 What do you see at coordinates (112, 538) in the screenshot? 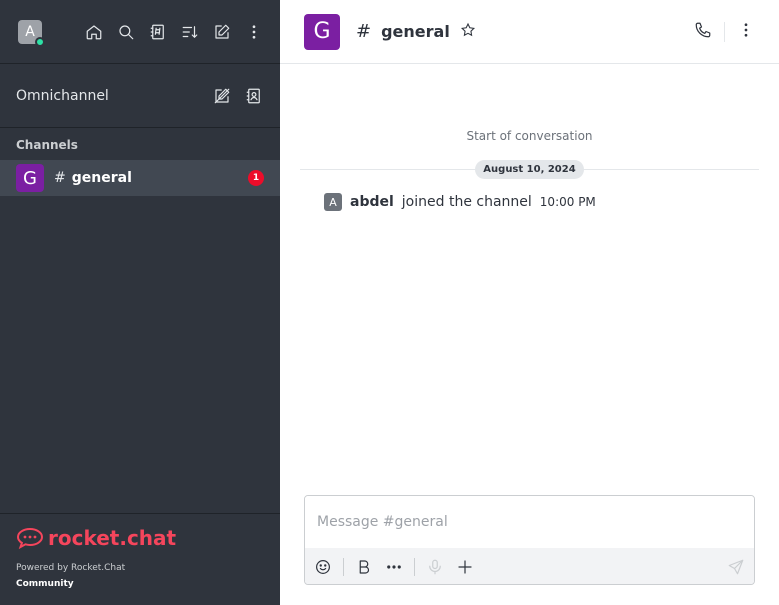
I see `logo-text: rocket.chat` at bounding box center [112, 538].